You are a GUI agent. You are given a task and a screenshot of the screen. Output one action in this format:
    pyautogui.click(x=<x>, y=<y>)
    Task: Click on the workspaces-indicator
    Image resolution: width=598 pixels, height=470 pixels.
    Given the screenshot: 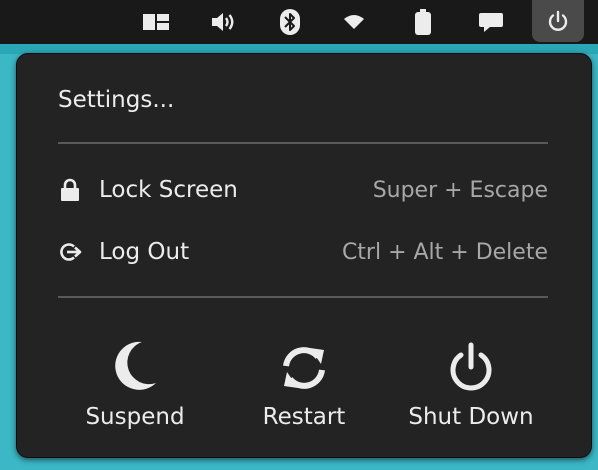 What is the action you would take?
    pyautogui.click(x=156, y=22)
    